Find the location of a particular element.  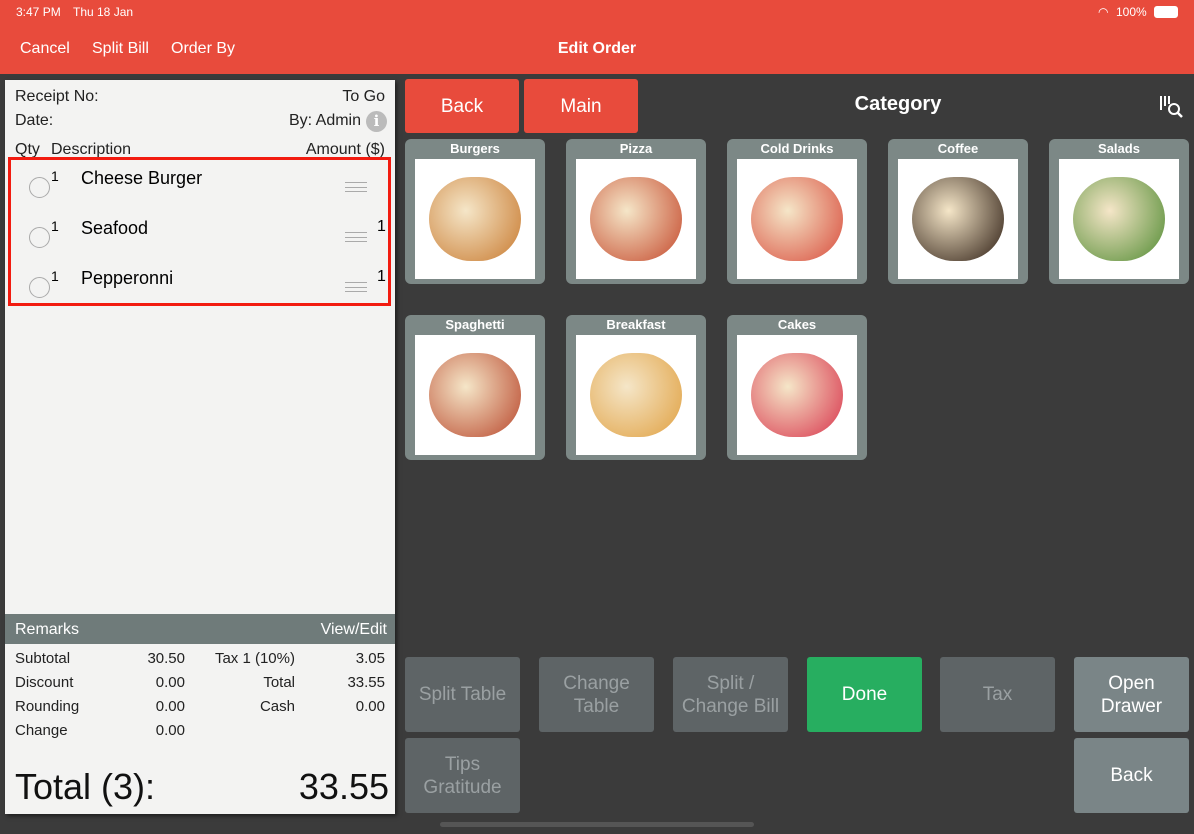

category-name: Spaghetti is located at coordinates (475, 324).